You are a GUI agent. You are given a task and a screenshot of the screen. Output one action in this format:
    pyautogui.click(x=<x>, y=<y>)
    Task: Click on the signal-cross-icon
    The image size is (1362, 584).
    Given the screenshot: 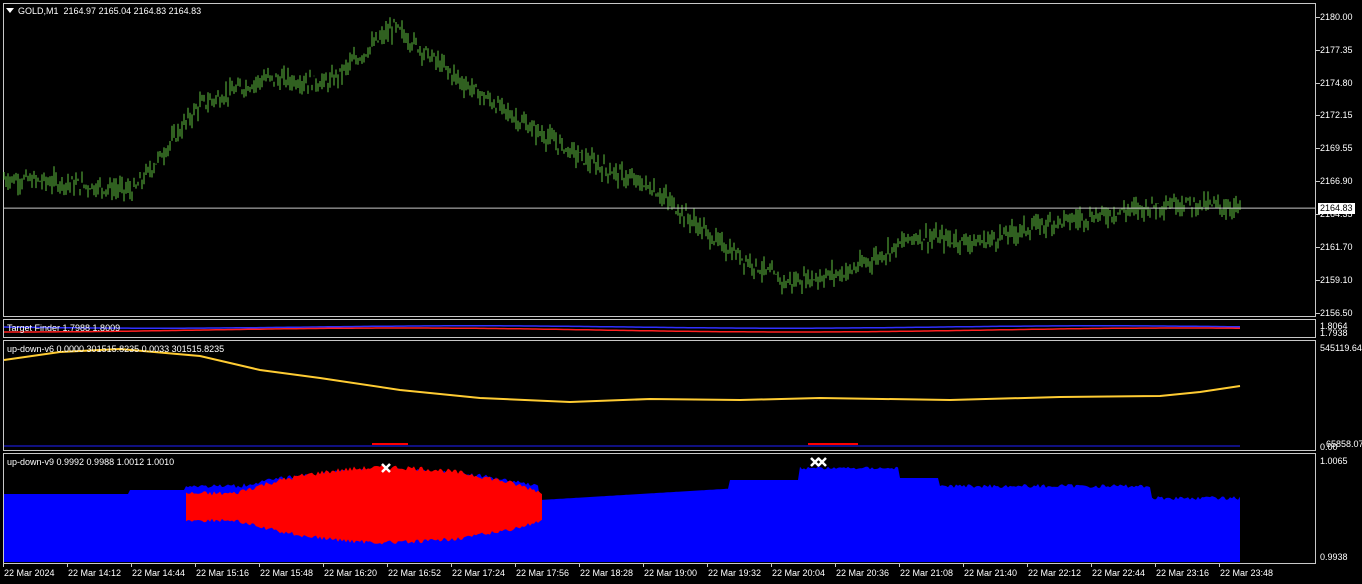 What is the action you would take?
    pyautogui.click(x=822, y=462)
    